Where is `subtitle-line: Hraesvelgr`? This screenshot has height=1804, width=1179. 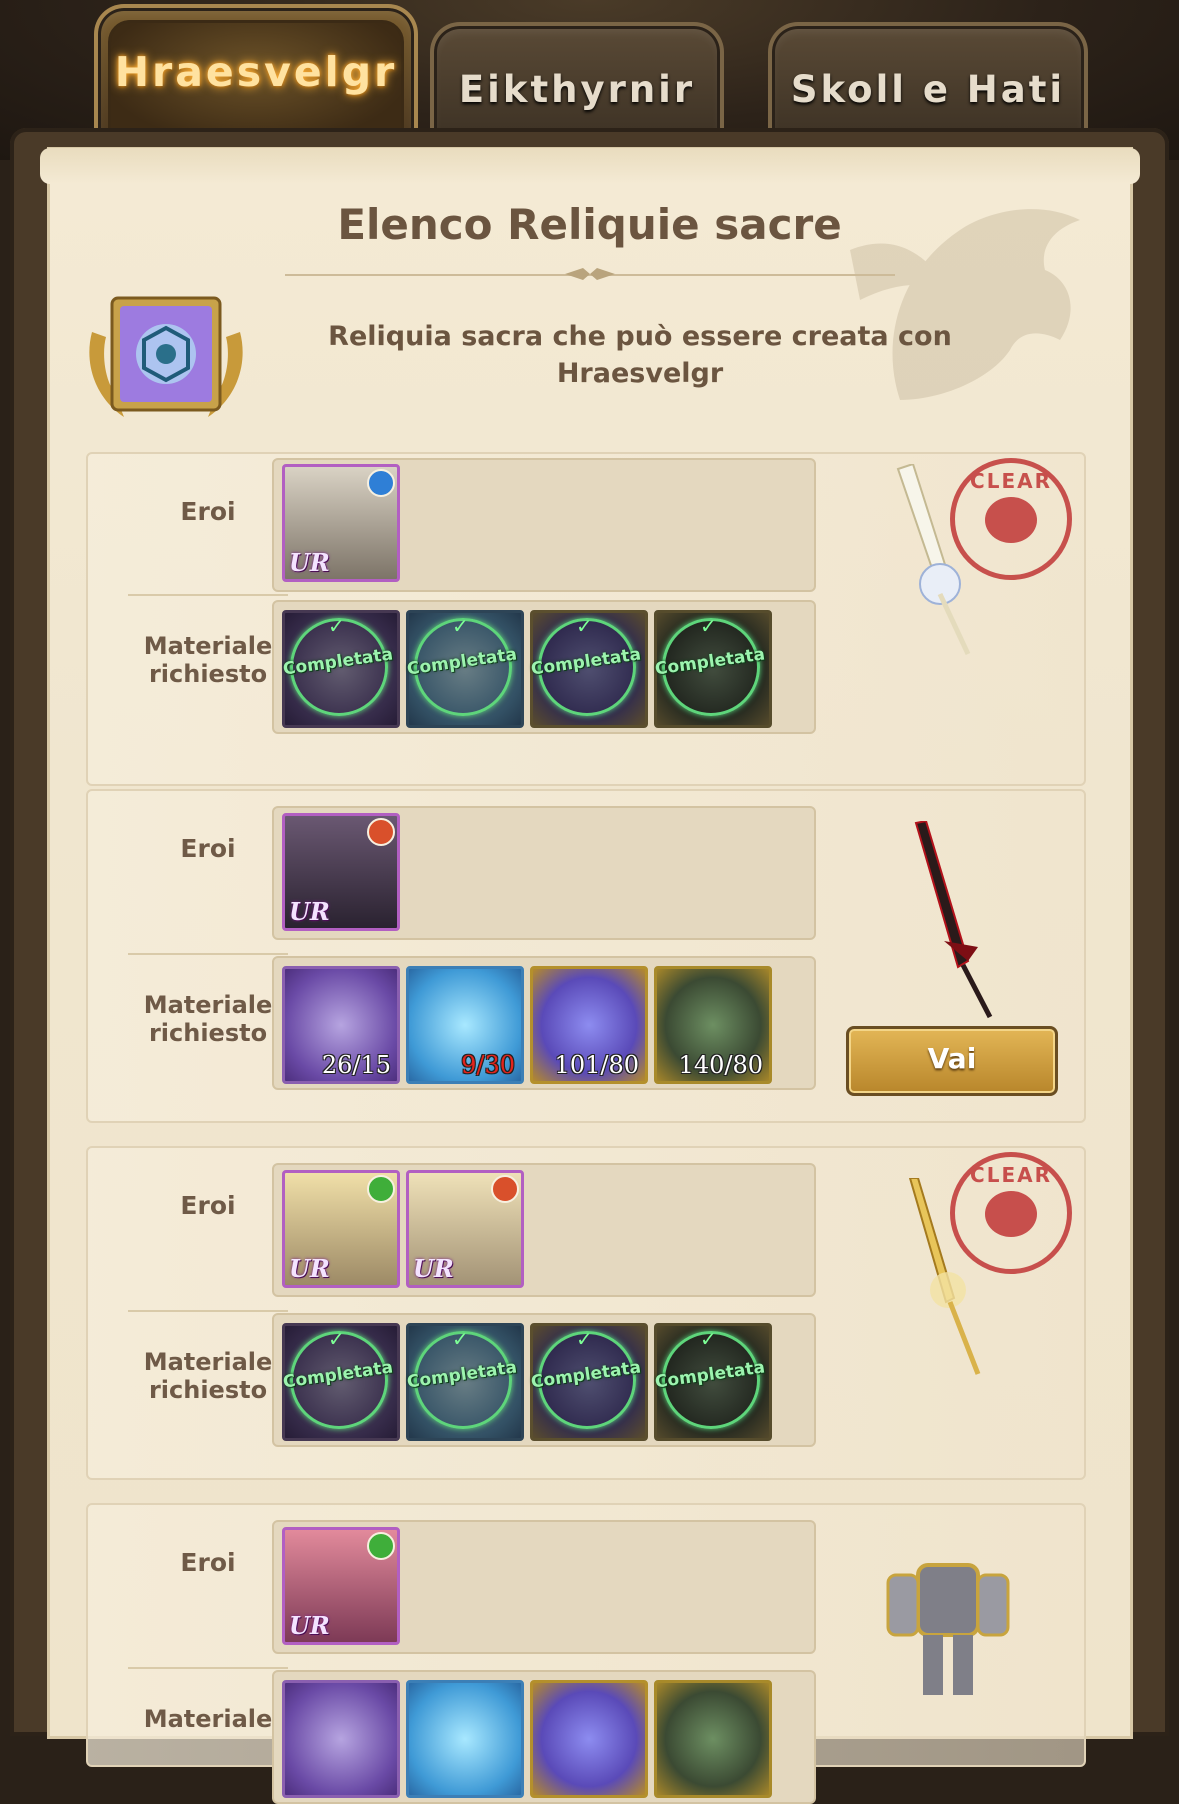
subtitle-line: Hraesvelgr is located at coordinates (640, 373).